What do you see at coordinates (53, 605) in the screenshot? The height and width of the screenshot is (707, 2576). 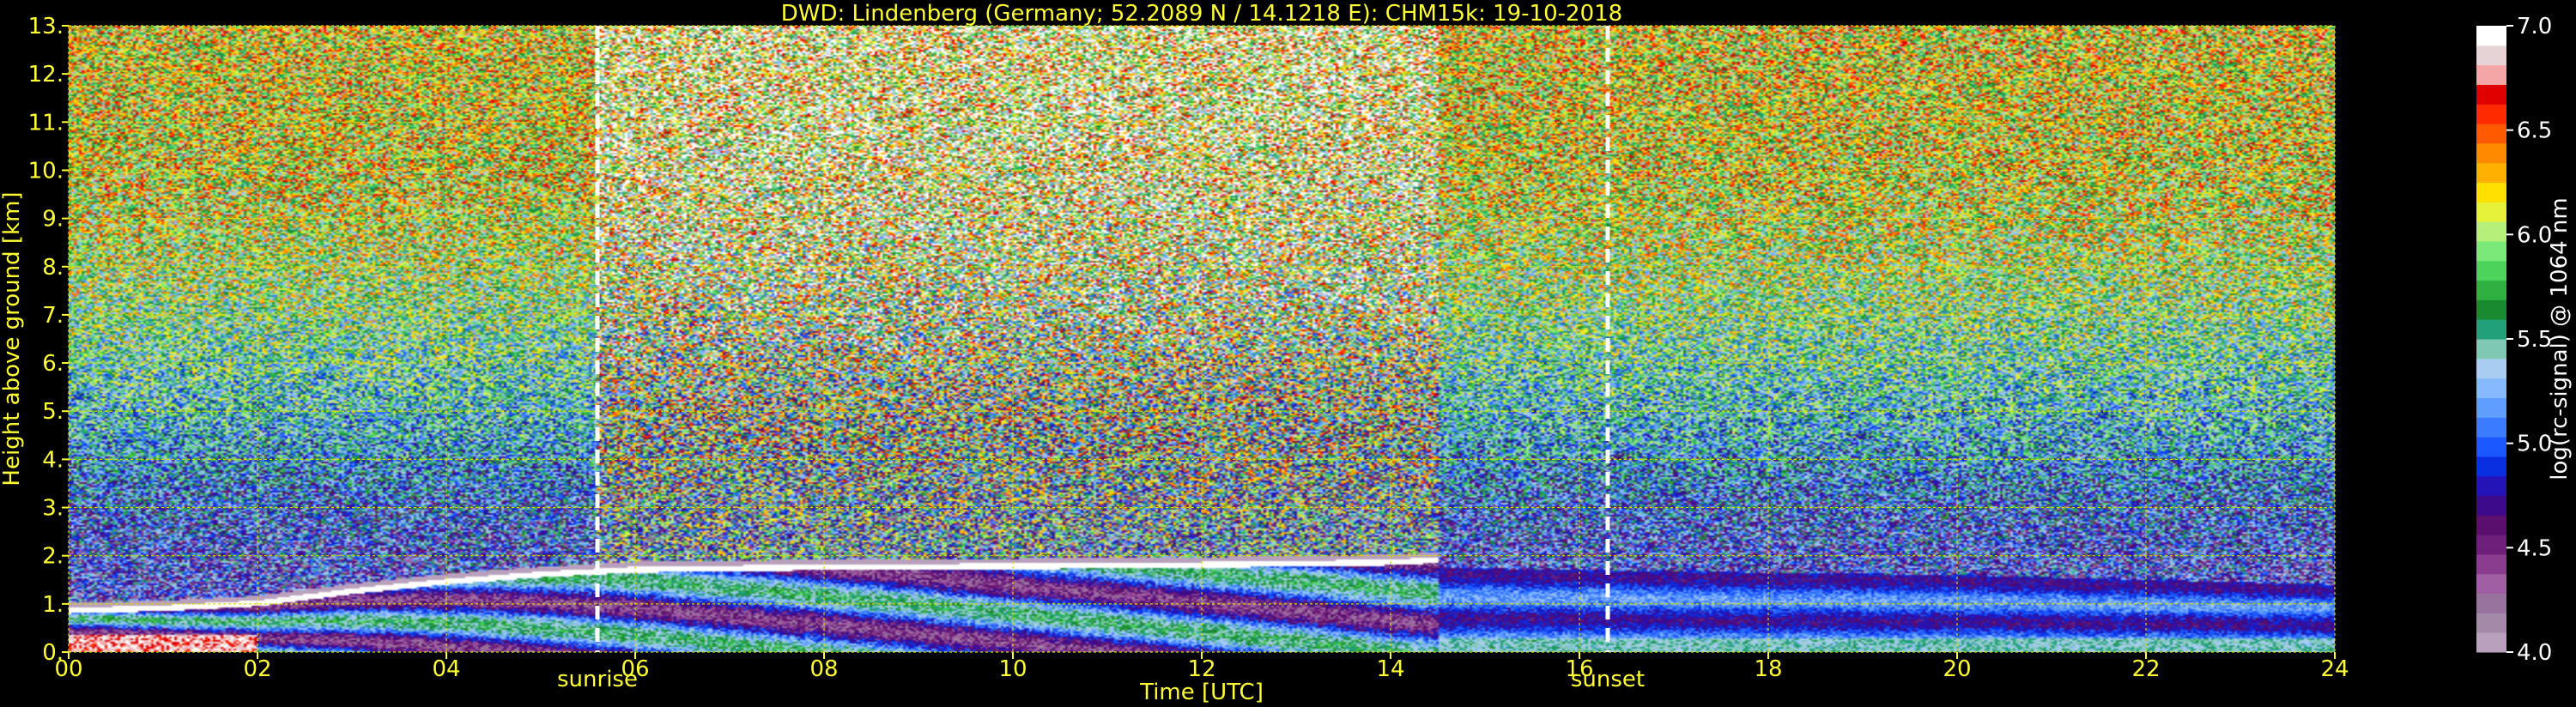 I see `y-tick-label: 1.` at bounding box center [53, 605].